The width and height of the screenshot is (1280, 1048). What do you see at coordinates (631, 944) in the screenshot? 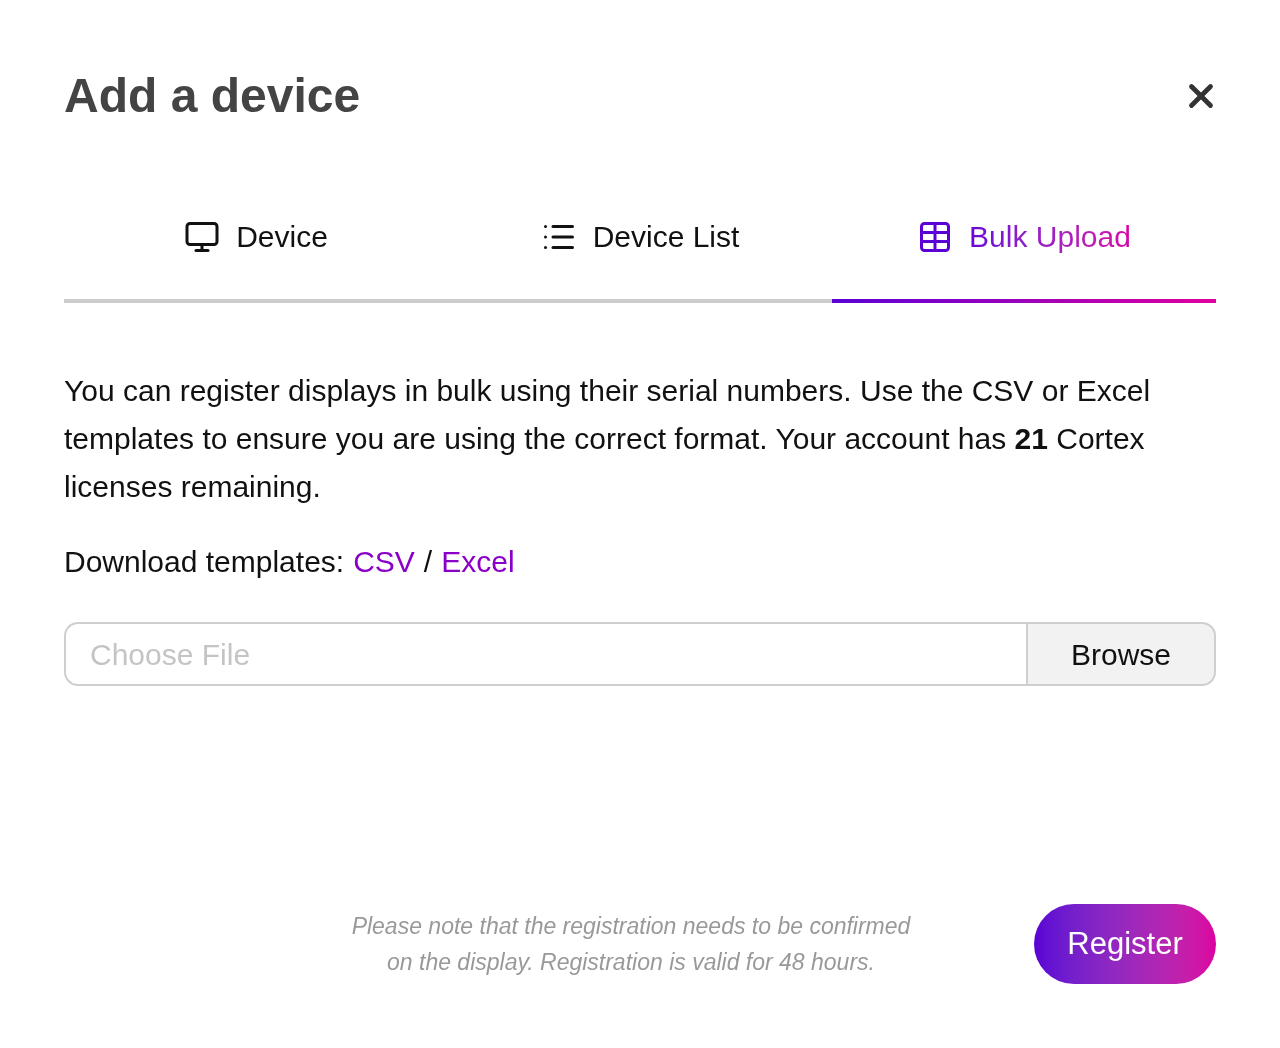
I see `note: Please note that the registration needs to be confirmed on the display. Registration is valid for 48 hours.` at bounding box center [631, 944].